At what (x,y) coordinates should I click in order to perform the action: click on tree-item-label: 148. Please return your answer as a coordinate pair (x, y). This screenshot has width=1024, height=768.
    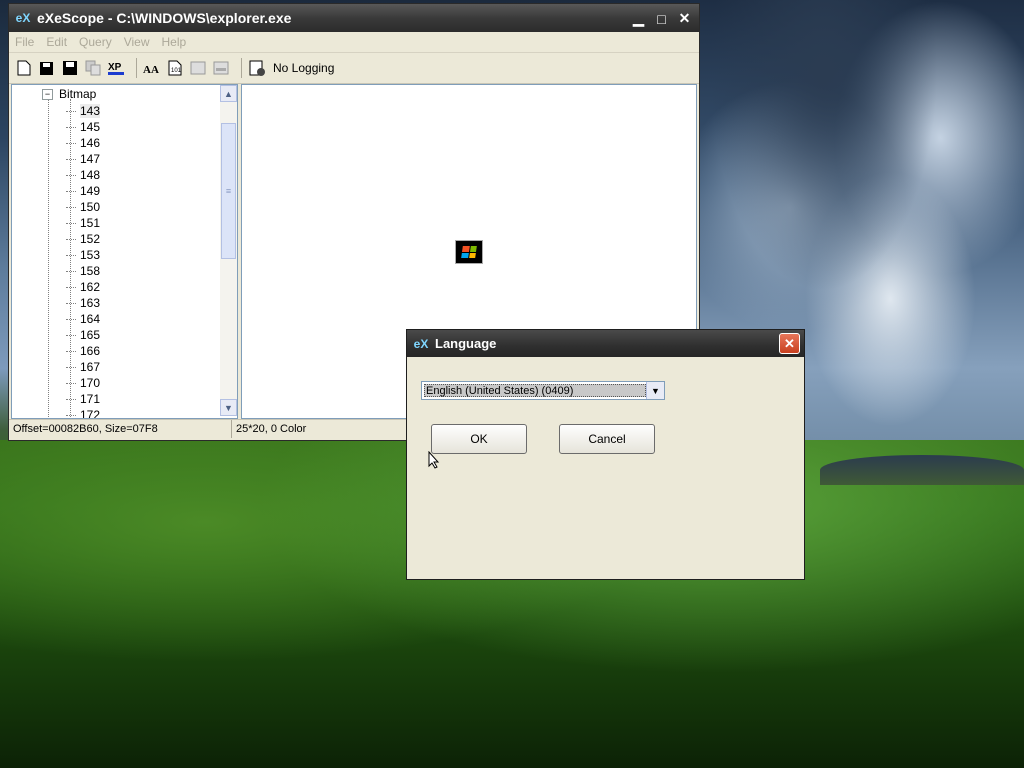
    Looking at the image, I should click on (90, 175).